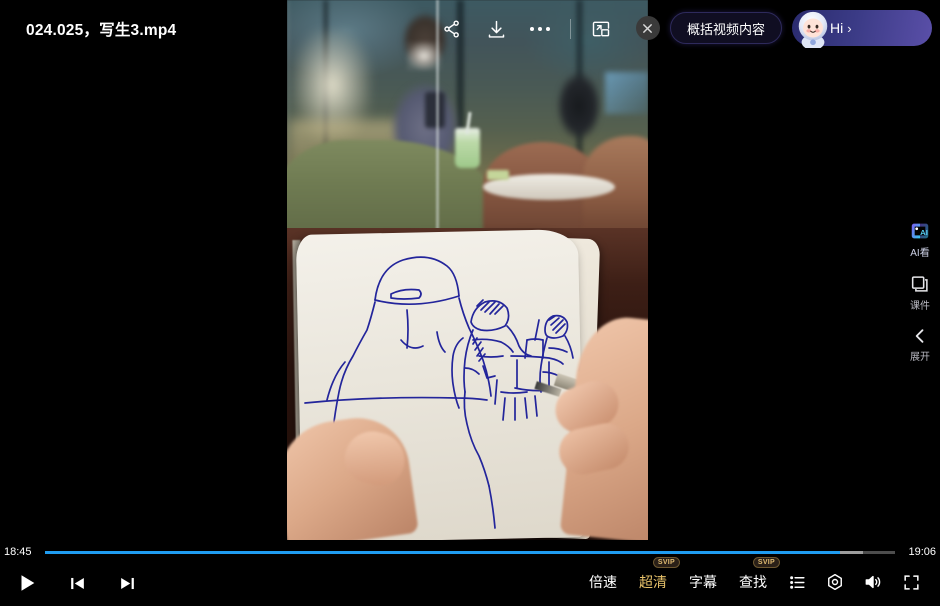 This screenshot has width=940, height=606. I want to click on summarize-video-button: 概括视频内容, so click(725, 28).